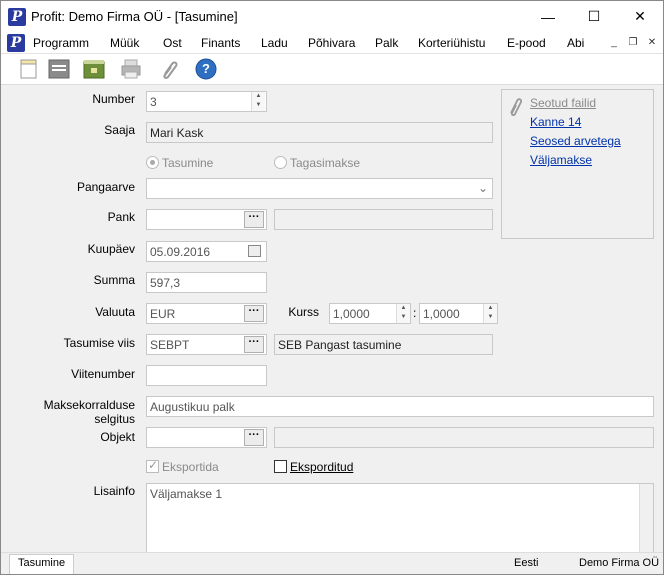  What do you see at coordinates (555, 122) in the screenshot?
I see `link-kanne: Kanne 14` at bounding box center [555, 122].